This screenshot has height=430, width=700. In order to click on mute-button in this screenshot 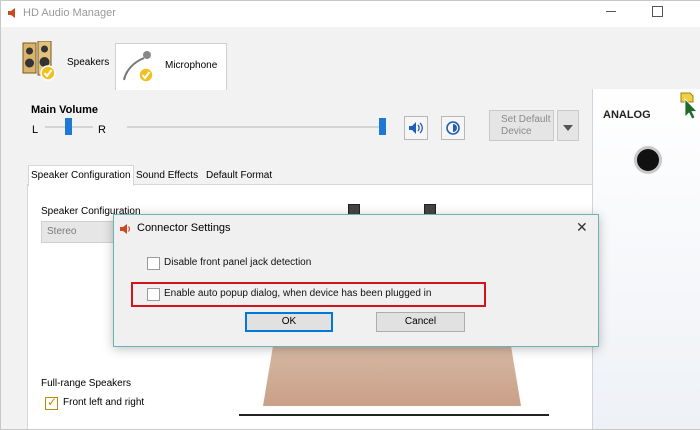, I will do `click(416, 128)`.